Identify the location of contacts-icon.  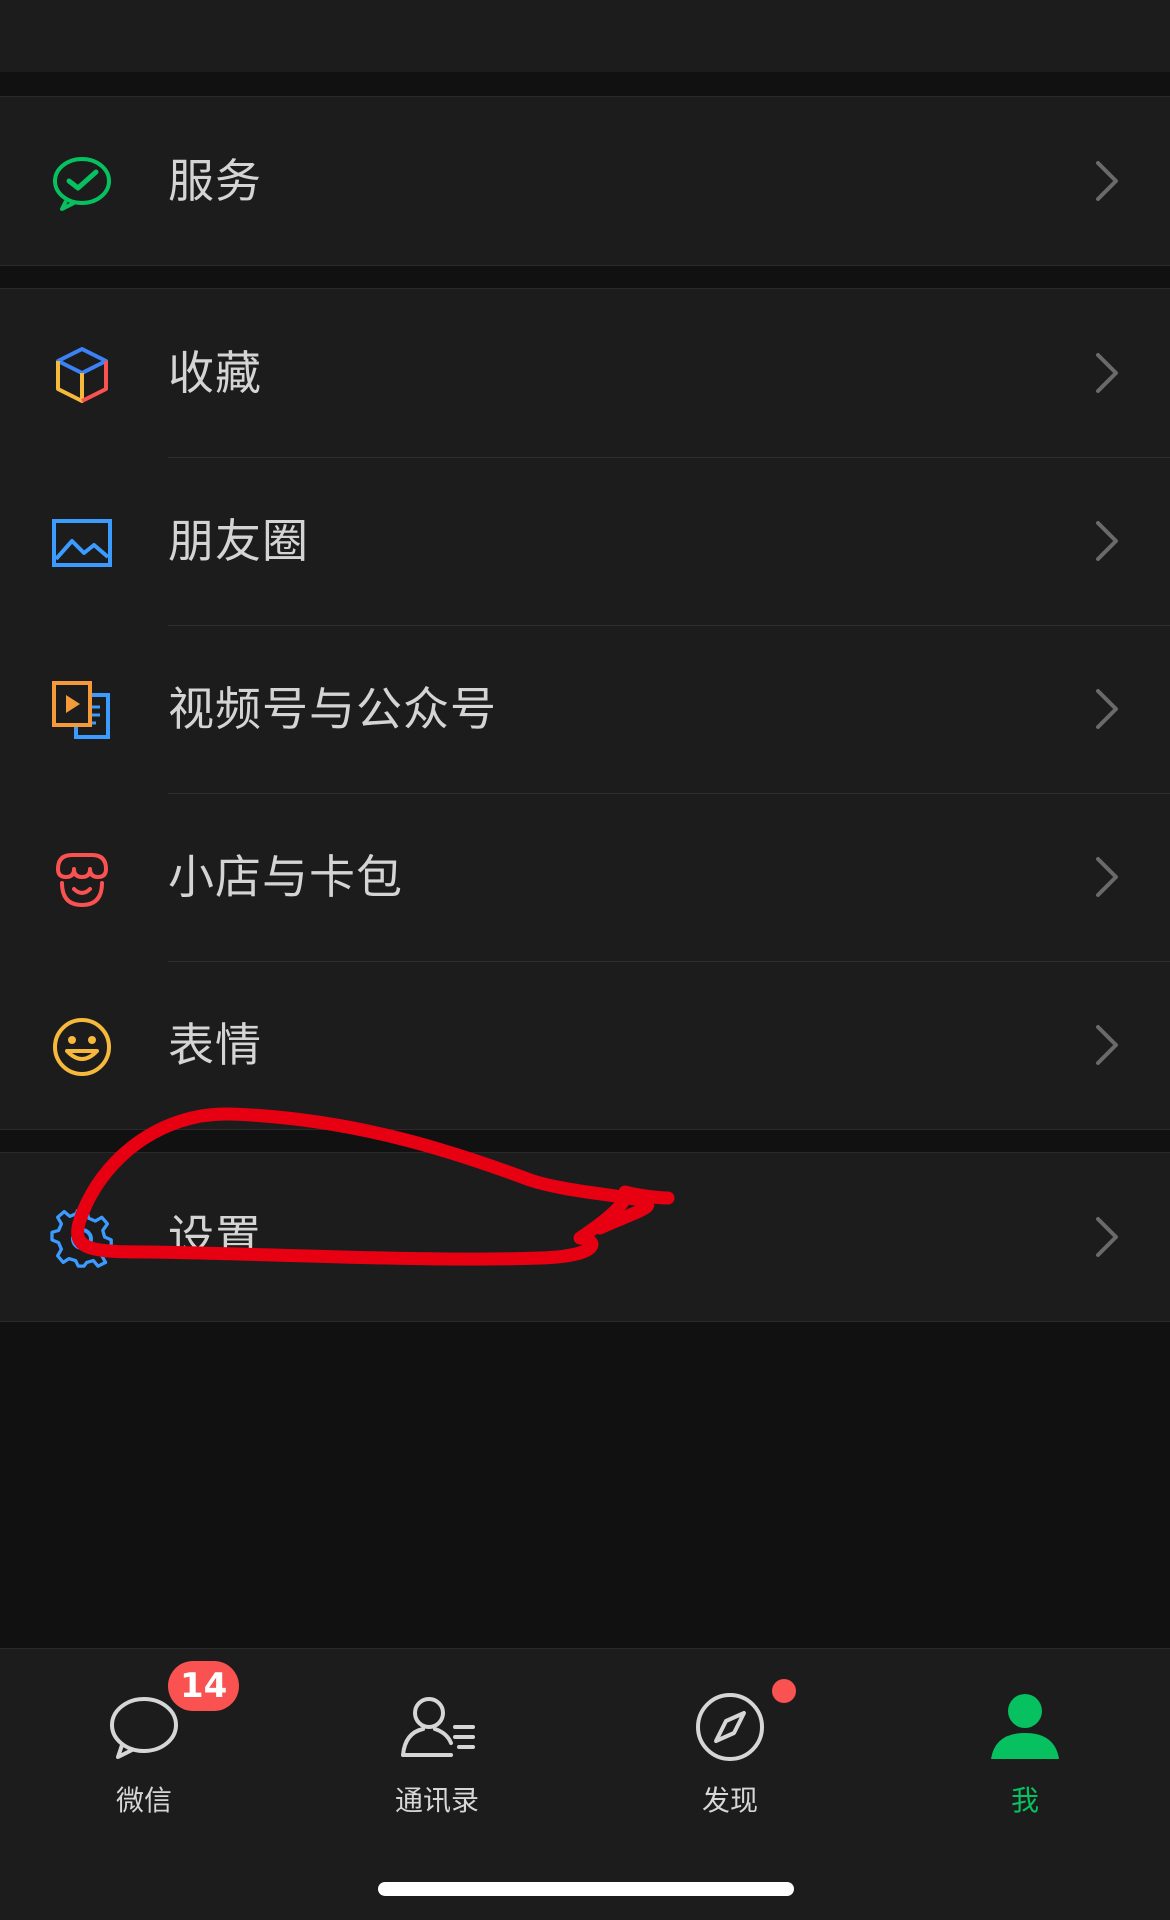
(437, 1727).